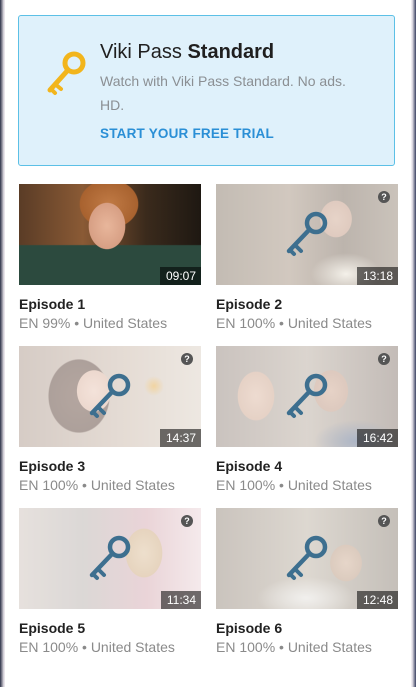  Describe the element at coordinates (187, 52) in the screenshot. I see `promo-title: Viki Pass Standard` at that location.